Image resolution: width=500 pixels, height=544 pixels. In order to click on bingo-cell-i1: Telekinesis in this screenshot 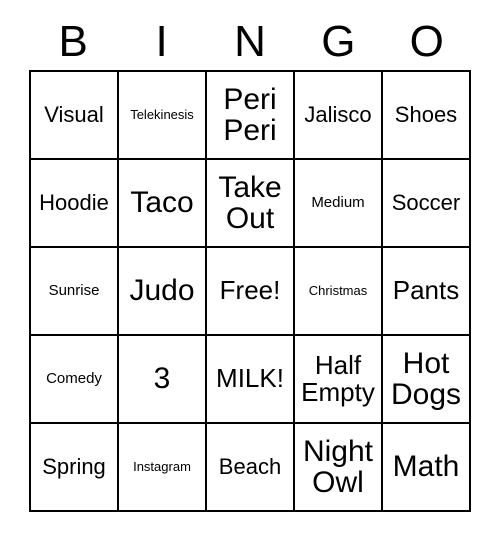, I will do `click(163, 116)`.